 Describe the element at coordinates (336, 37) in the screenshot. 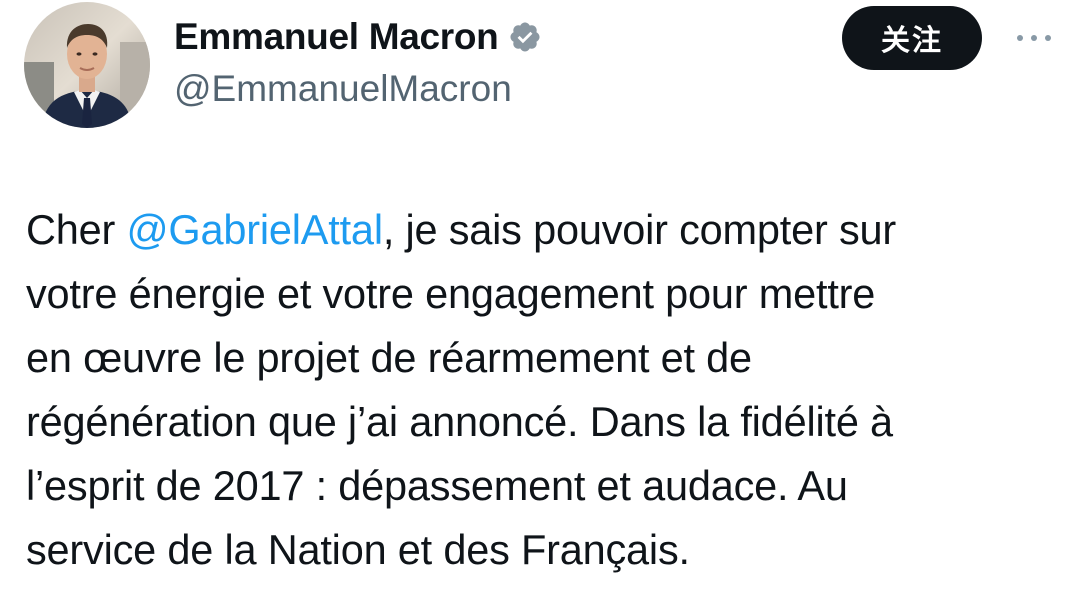

I see `author-display-name: Emmanuel Macron` at that location.